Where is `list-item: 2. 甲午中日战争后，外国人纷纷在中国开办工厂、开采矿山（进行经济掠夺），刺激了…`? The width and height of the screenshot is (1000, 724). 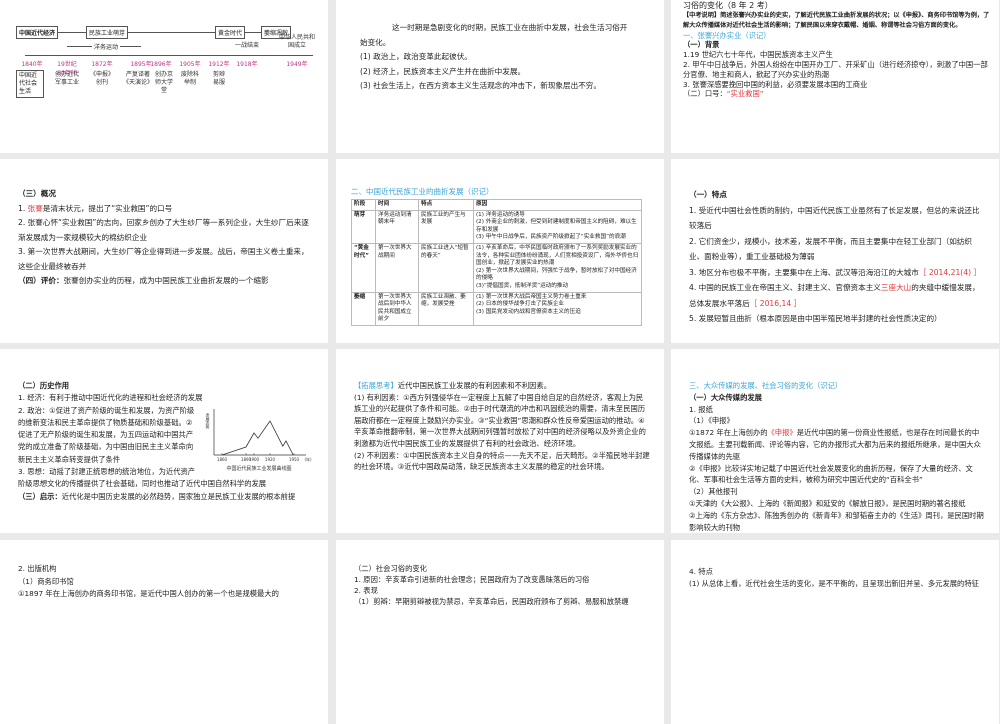 list-item: 2. 甲午中日战争后，外国人纷纷在中国开办工厂、开采矿山（进行经济掠夺），刺激了… is located at coordinates (835, 69).